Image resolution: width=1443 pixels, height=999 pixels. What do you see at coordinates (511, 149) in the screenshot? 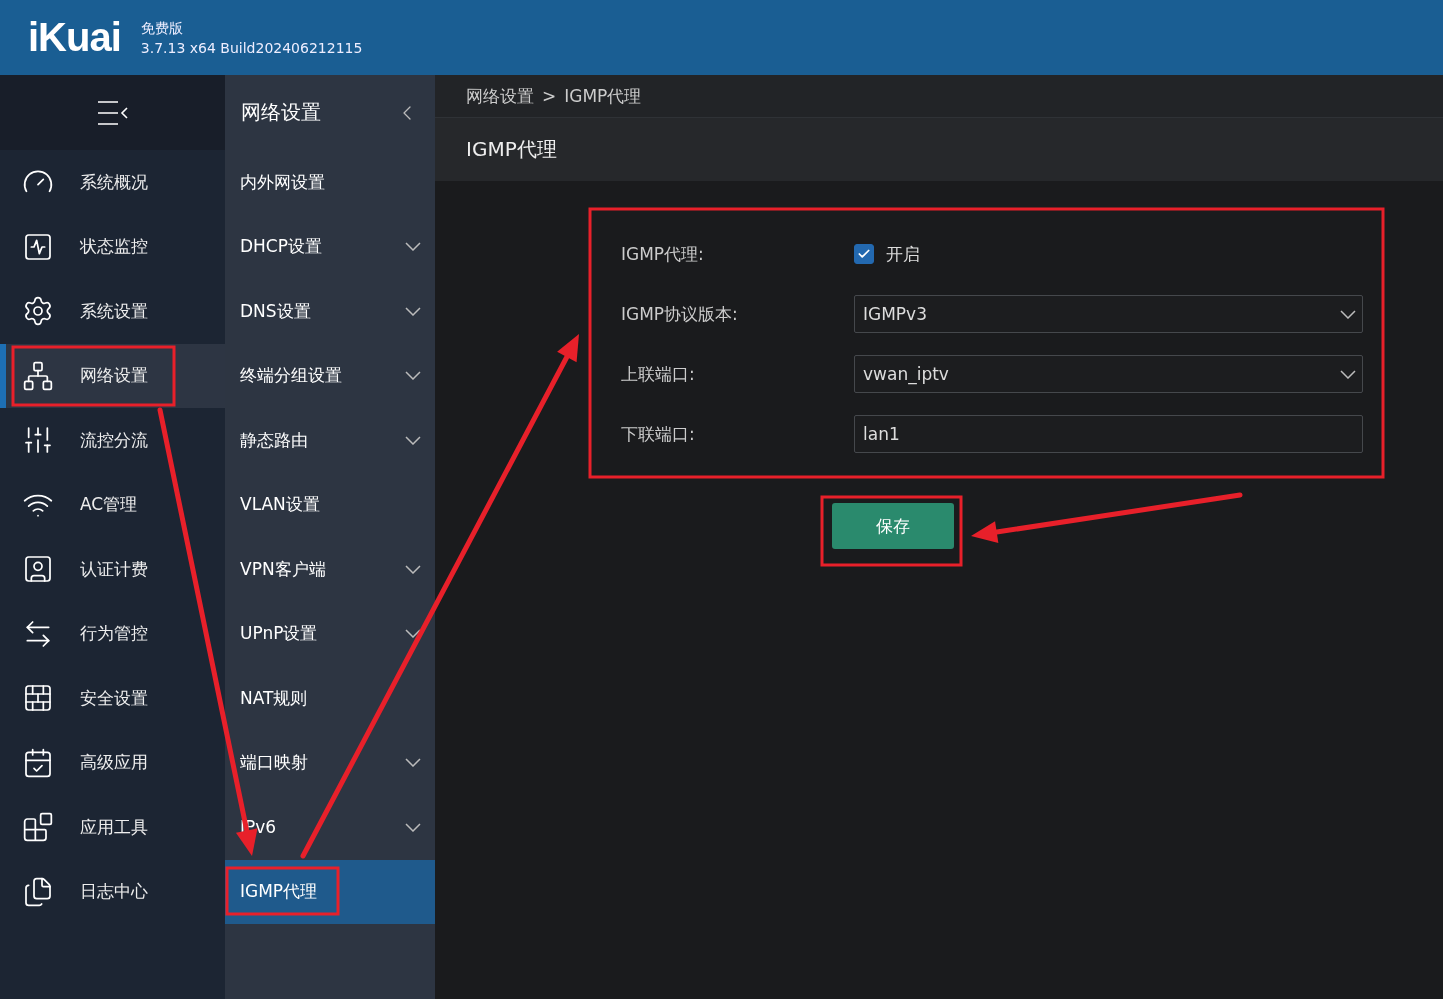
I see `page-title: IGMP代理` at bounding box center [511, 149].